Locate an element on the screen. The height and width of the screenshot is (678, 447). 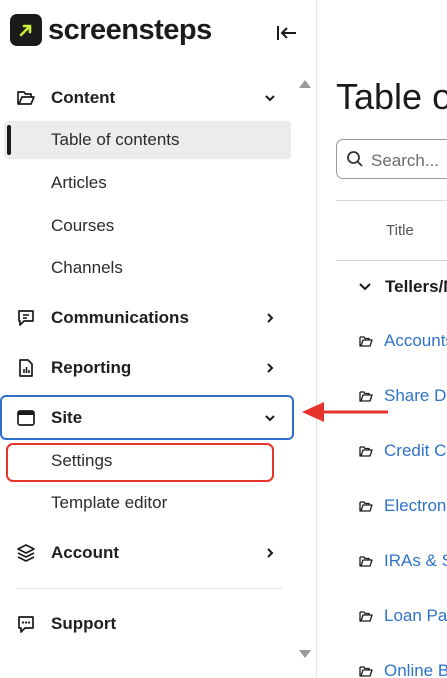
sidebar-item-label: Courses is located at coordinates (83, 225).